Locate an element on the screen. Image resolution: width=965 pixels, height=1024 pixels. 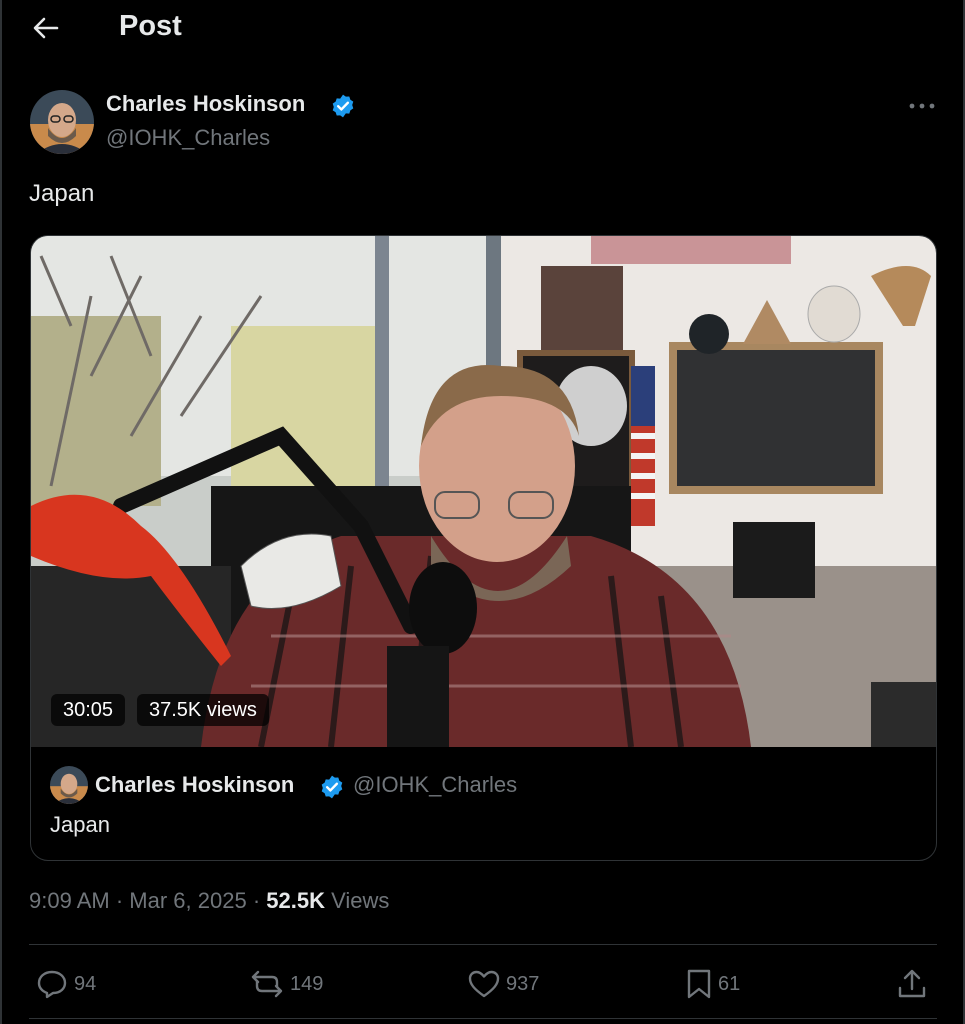
video-views-badge: 37.5K views is located at coordinates (203, 710).